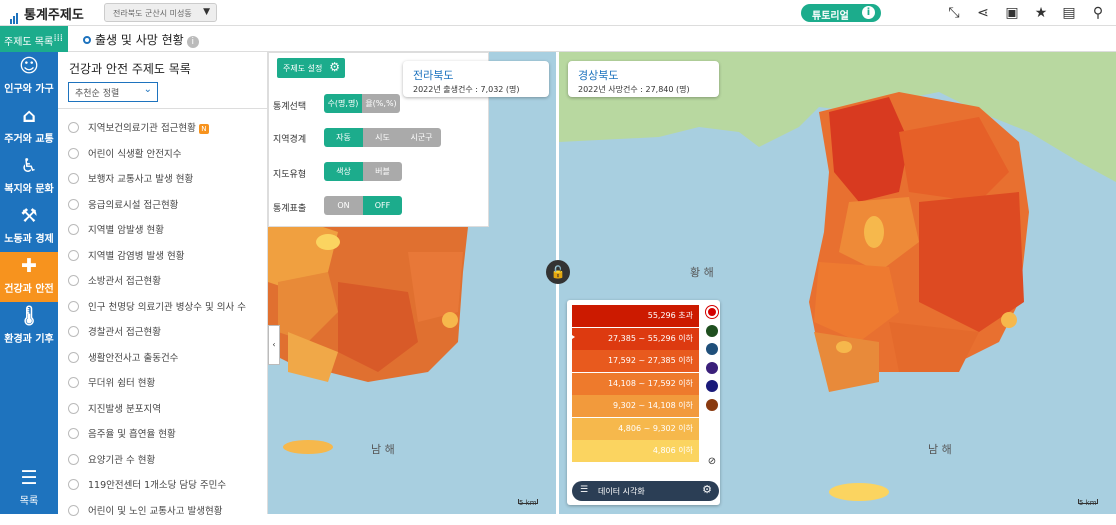  What do you see at coordinates (58, 38) in the screenshot?
I see `grid-icon: ⁞⁞⁞` at bounding box center [58, 38].